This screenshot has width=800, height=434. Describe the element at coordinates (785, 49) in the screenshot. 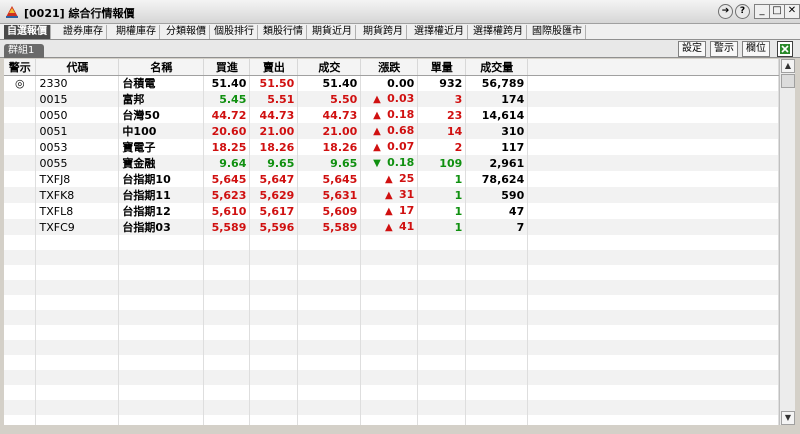

I see `export-excel-icon` at that location.